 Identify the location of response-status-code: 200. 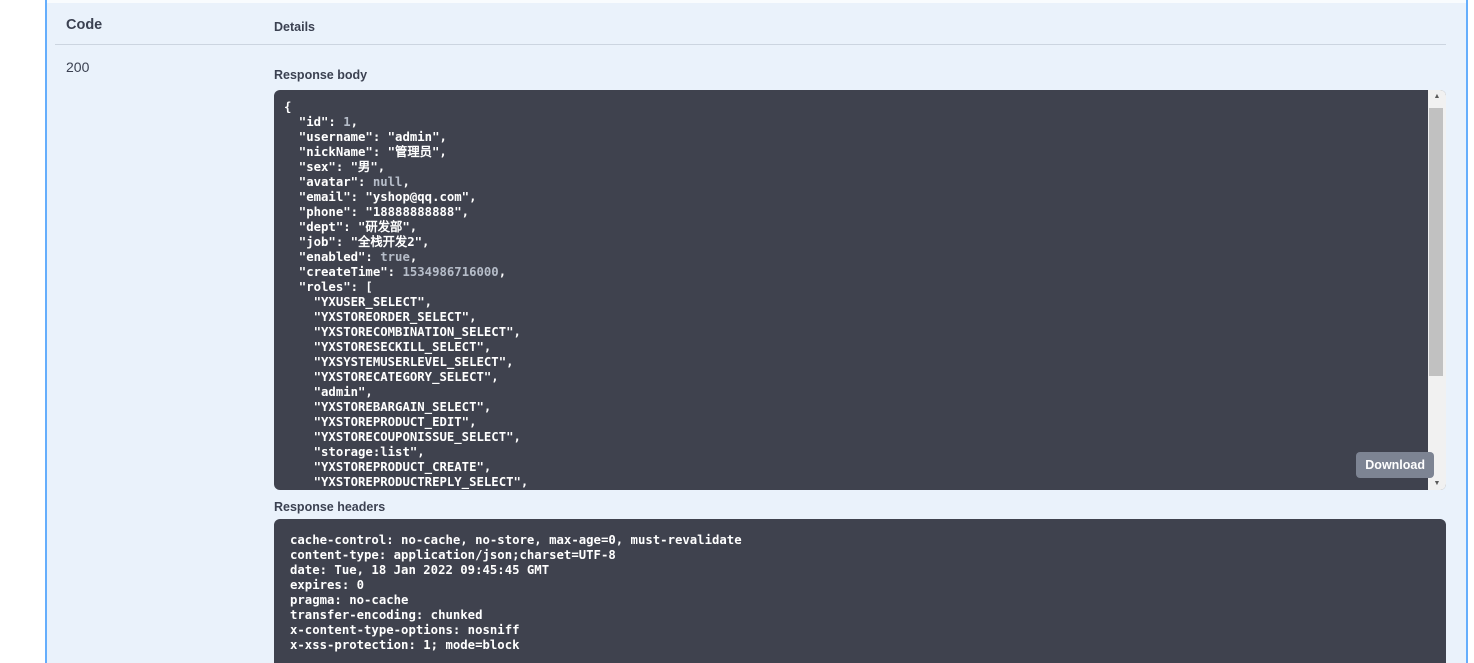
(78, 67).